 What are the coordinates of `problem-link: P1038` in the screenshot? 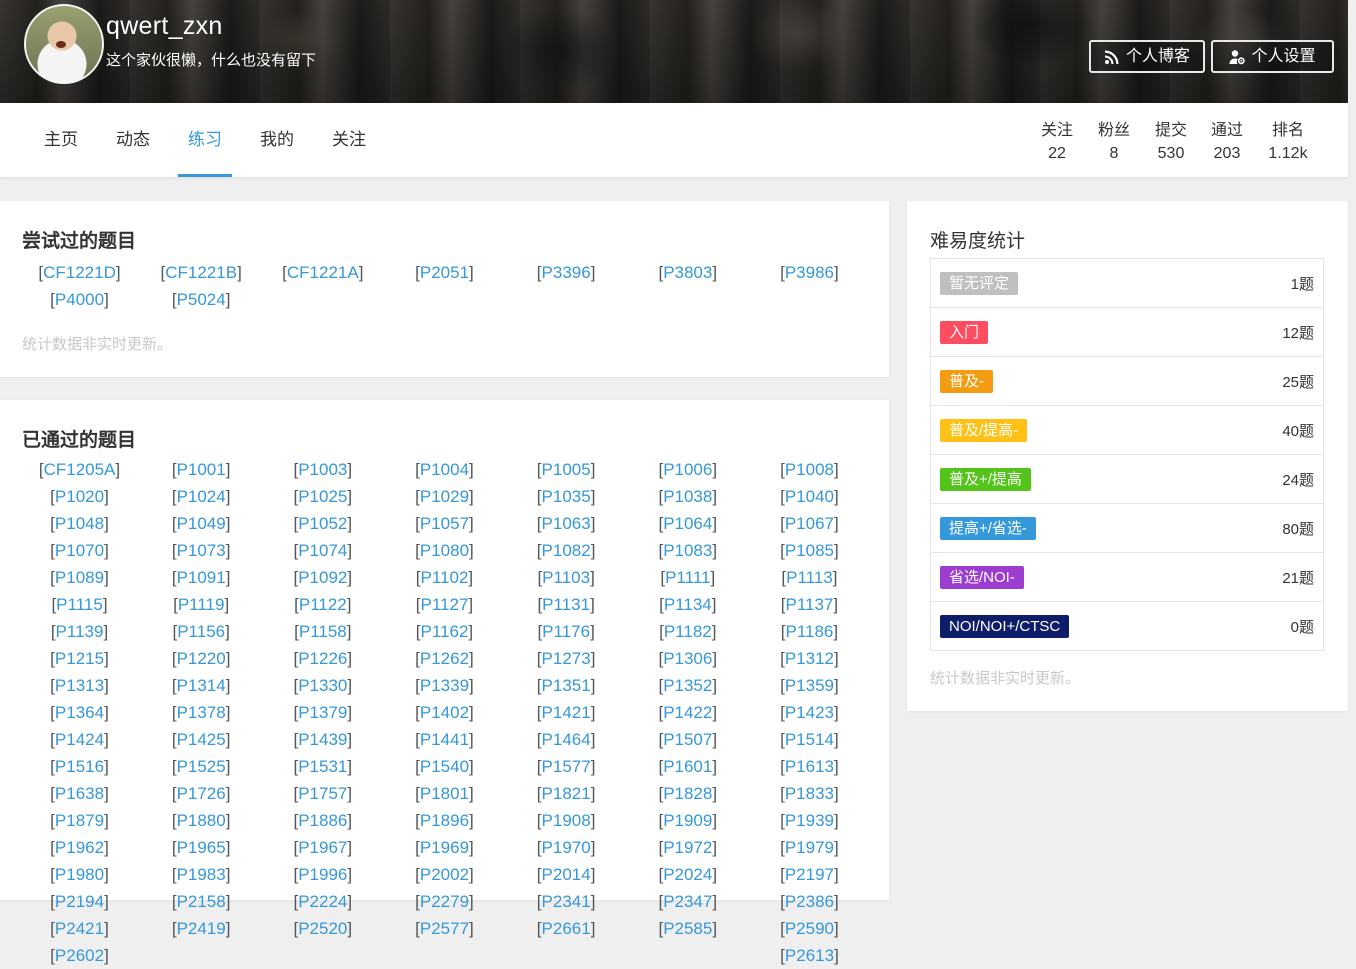 It's located at (687, 496).